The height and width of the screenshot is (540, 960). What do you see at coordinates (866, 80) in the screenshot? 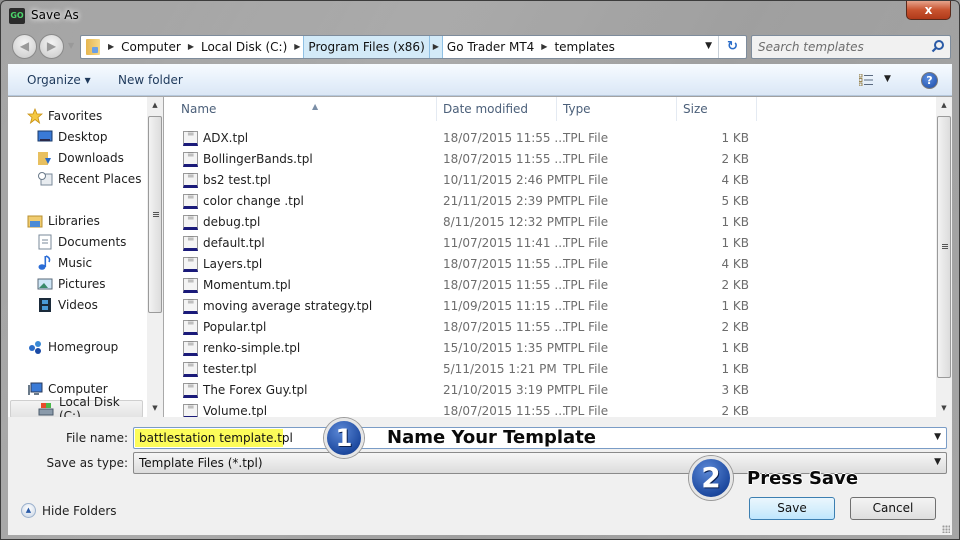
I see `details-view-icon` at bounding box center [866, 80].